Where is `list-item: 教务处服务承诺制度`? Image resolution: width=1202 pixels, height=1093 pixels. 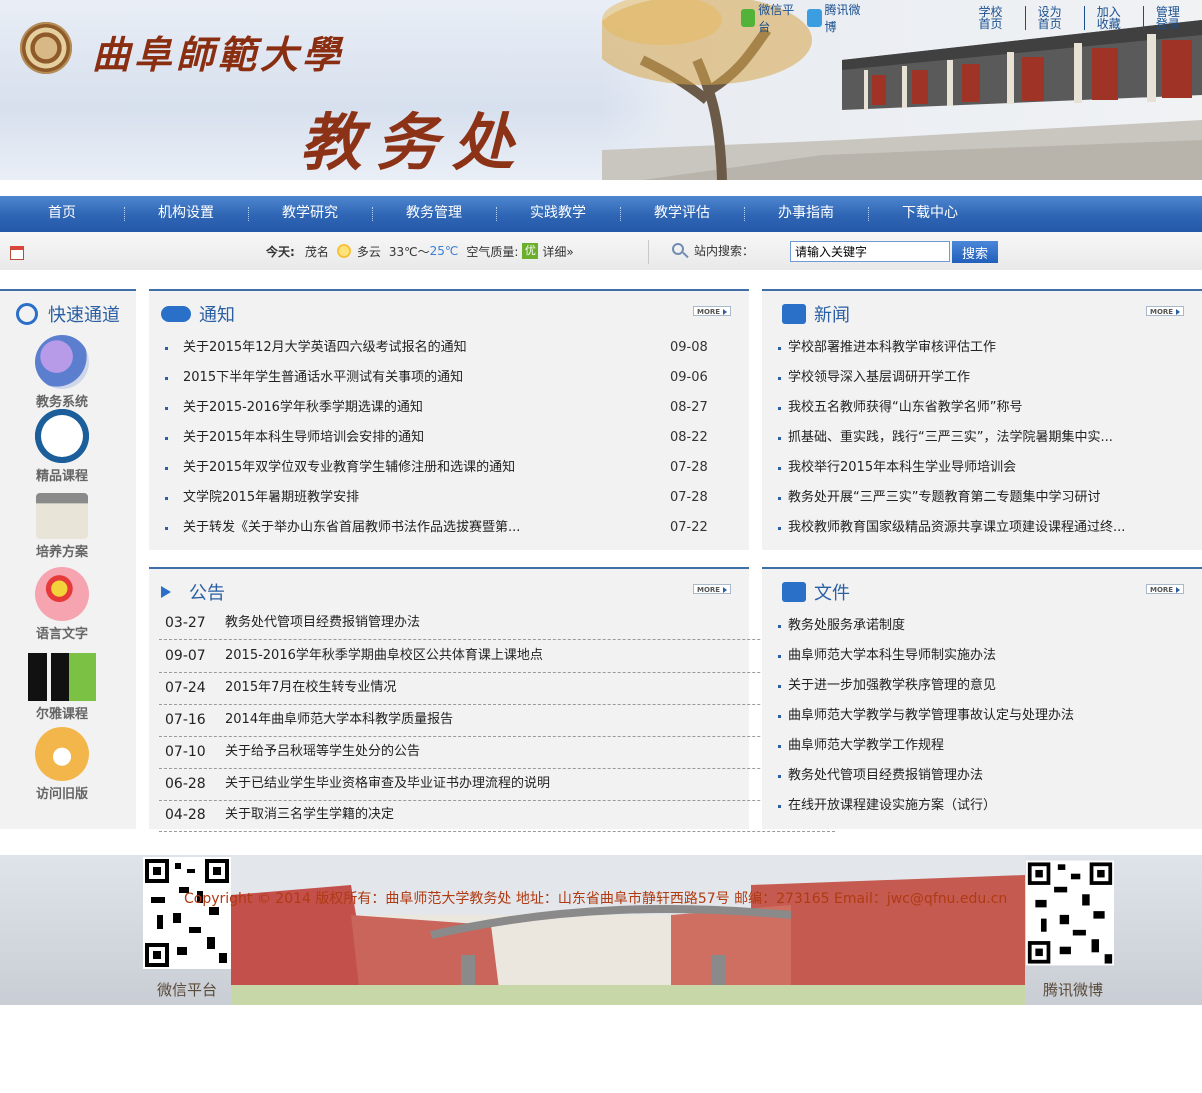
list-item: 教务处服务承诺制度 is located at coordinates (982, 626).